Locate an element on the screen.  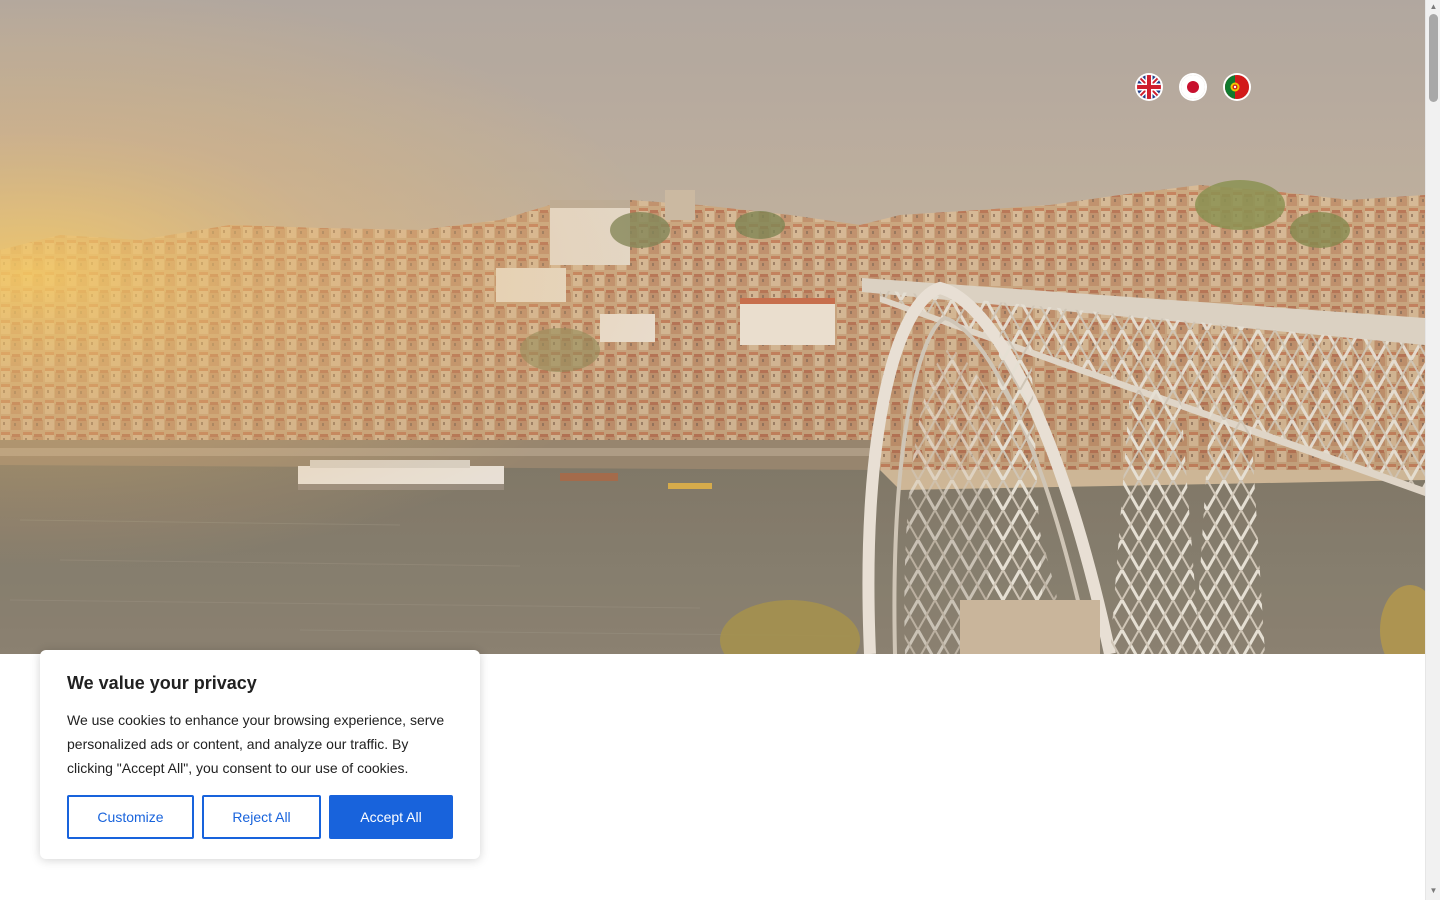
language-switcher is located at coordinates (1193, 87).